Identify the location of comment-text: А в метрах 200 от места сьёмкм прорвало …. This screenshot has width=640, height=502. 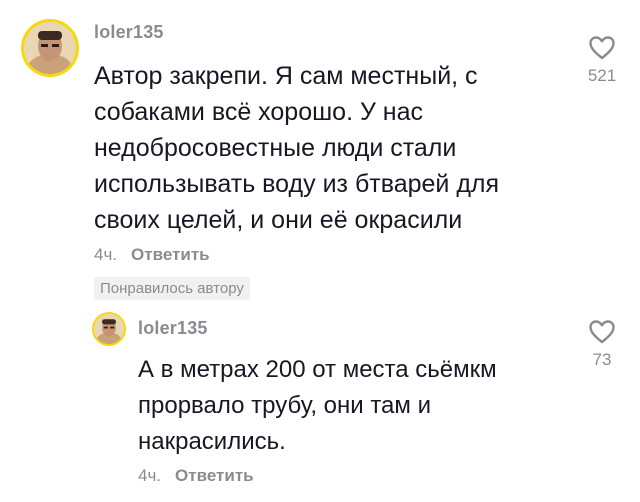
(317, 405).